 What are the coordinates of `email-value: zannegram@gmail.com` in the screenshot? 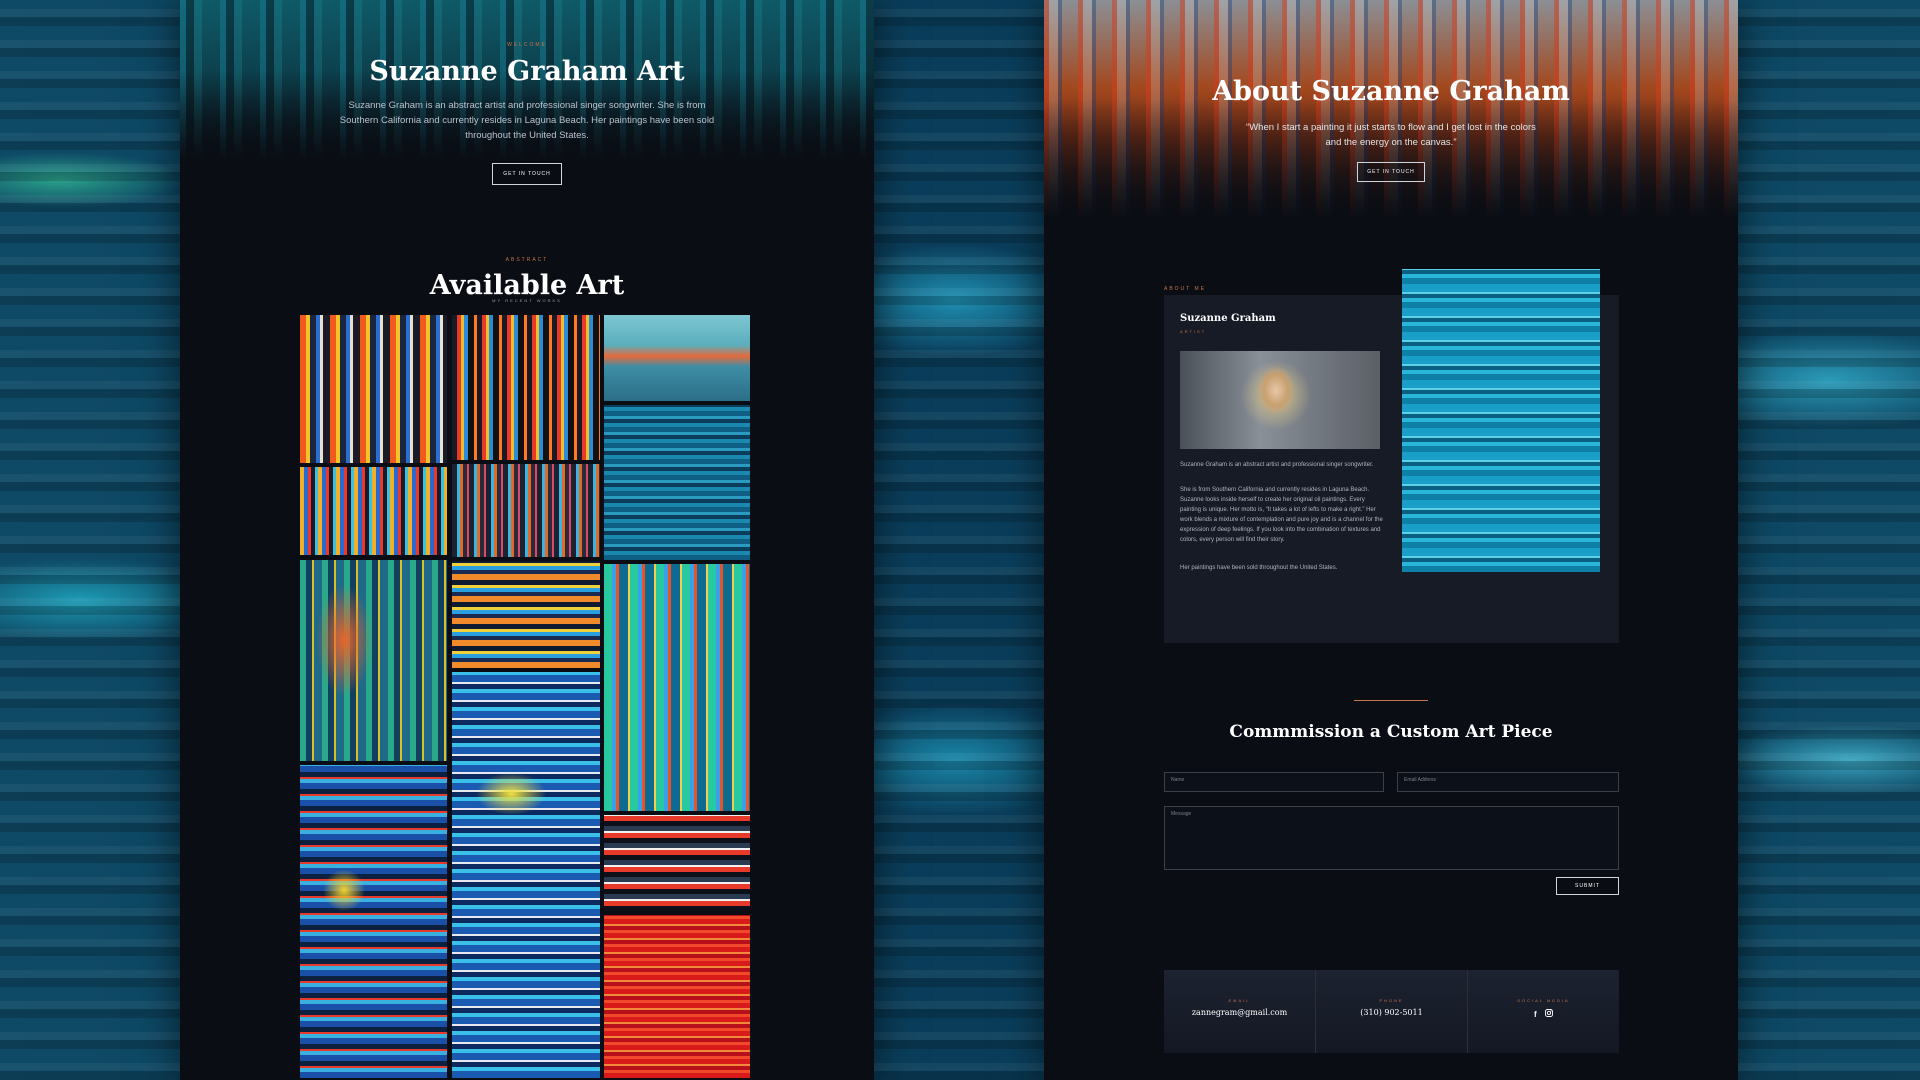 It's located at (1239, 1012).